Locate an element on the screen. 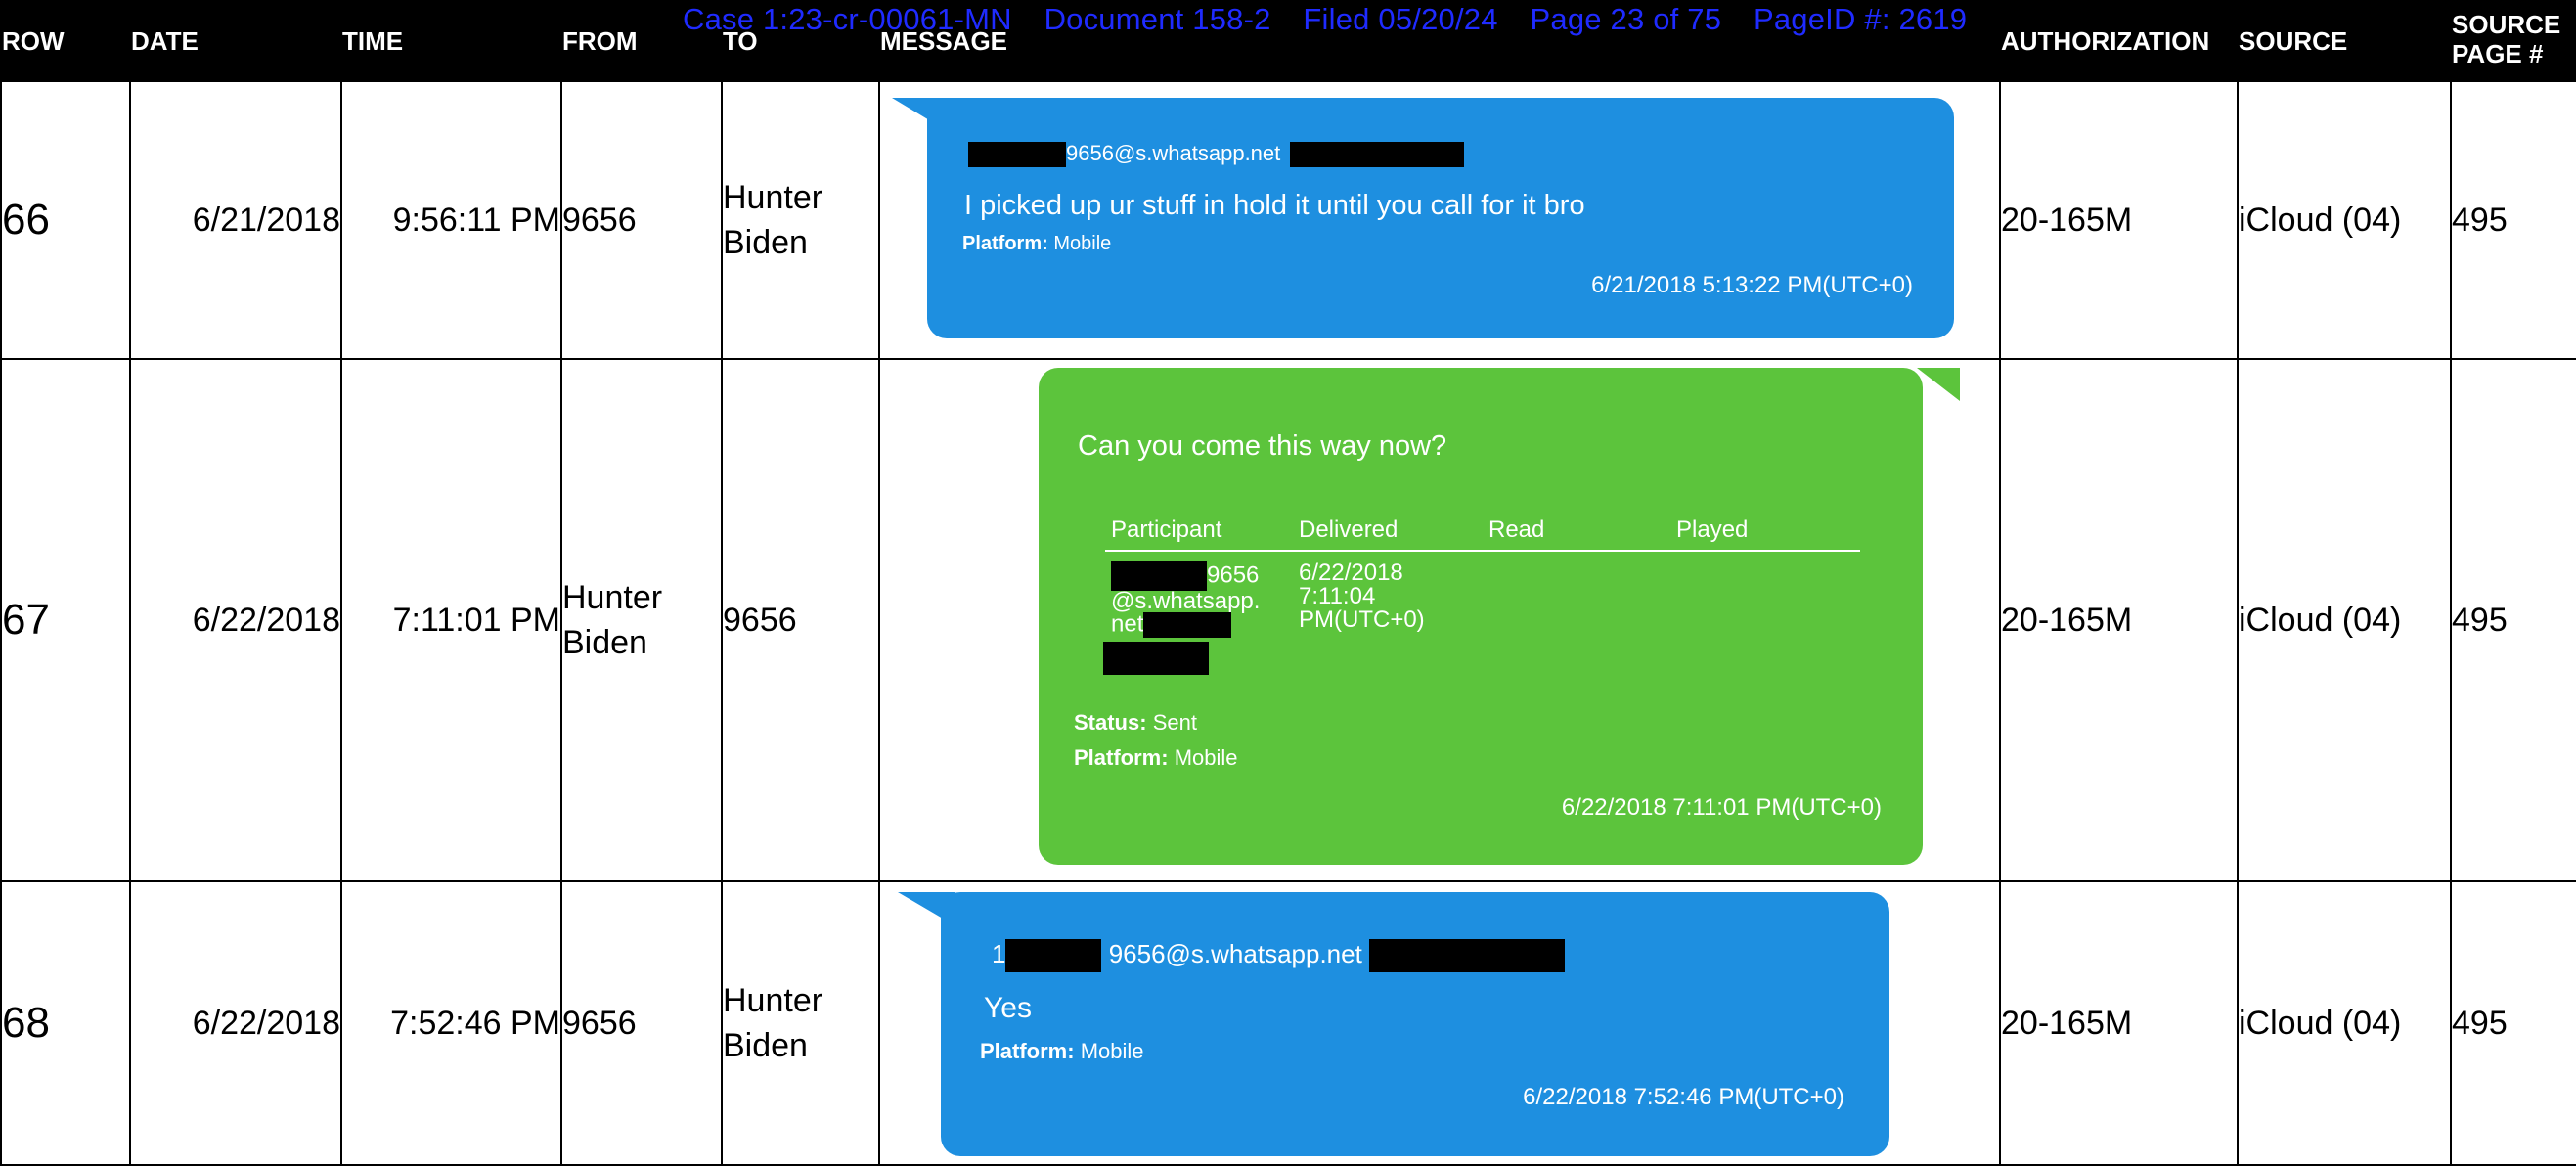 The width and height of the screenshot is (2576, 1166). row-number: 67 is located at coordinates (65, 620).